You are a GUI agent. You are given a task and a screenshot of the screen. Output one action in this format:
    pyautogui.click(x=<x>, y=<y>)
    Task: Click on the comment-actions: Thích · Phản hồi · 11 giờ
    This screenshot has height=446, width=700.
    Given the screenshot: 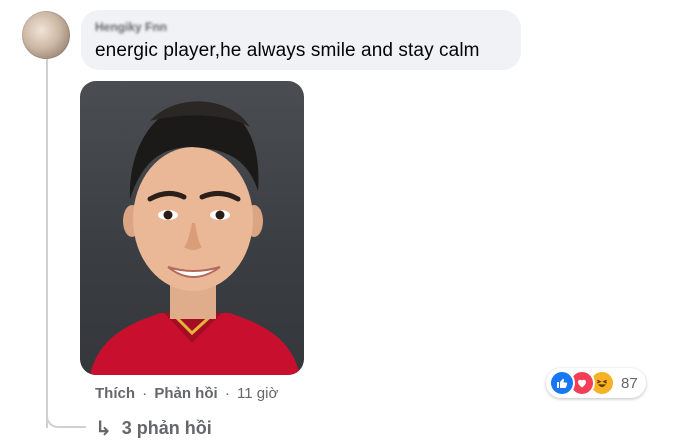 What is the action you would take?
    pyautogui.click(x=186, y=393)
    